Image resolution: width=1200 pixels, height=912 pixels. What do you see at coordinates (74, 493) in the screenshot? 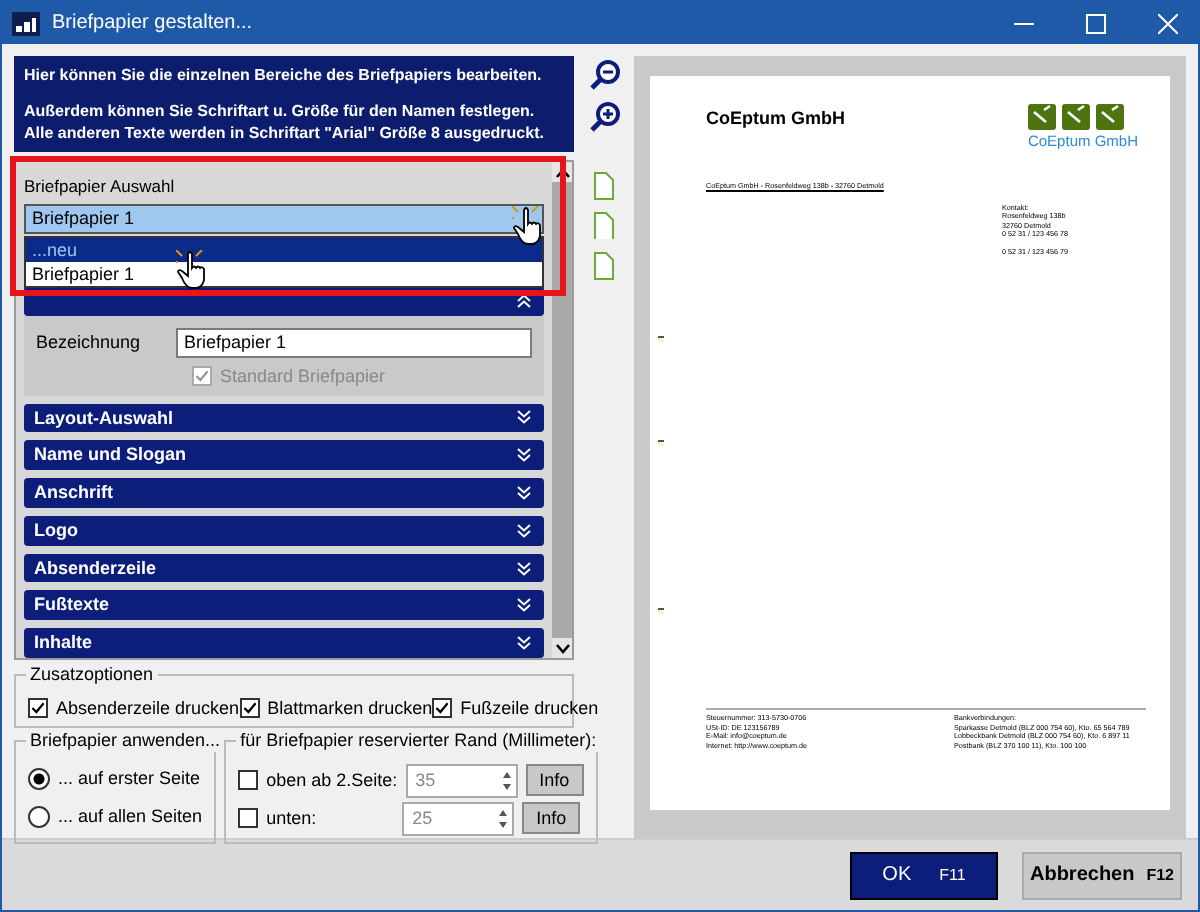
I see `section-title: Anschrift` at bounding box center [74, 493].